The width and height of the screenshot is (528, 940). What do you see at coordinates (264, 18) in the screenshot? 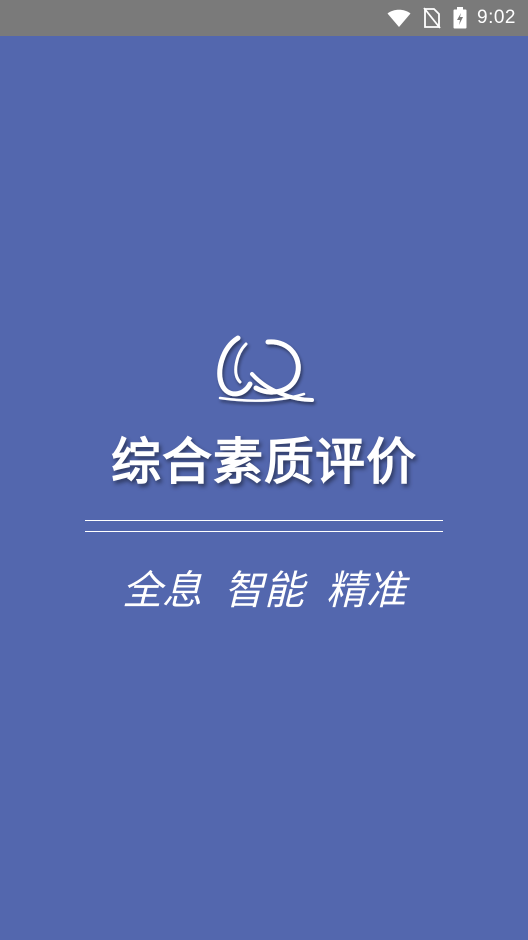
I see `status-bar: 9:02` at bounding box center [264, 18].